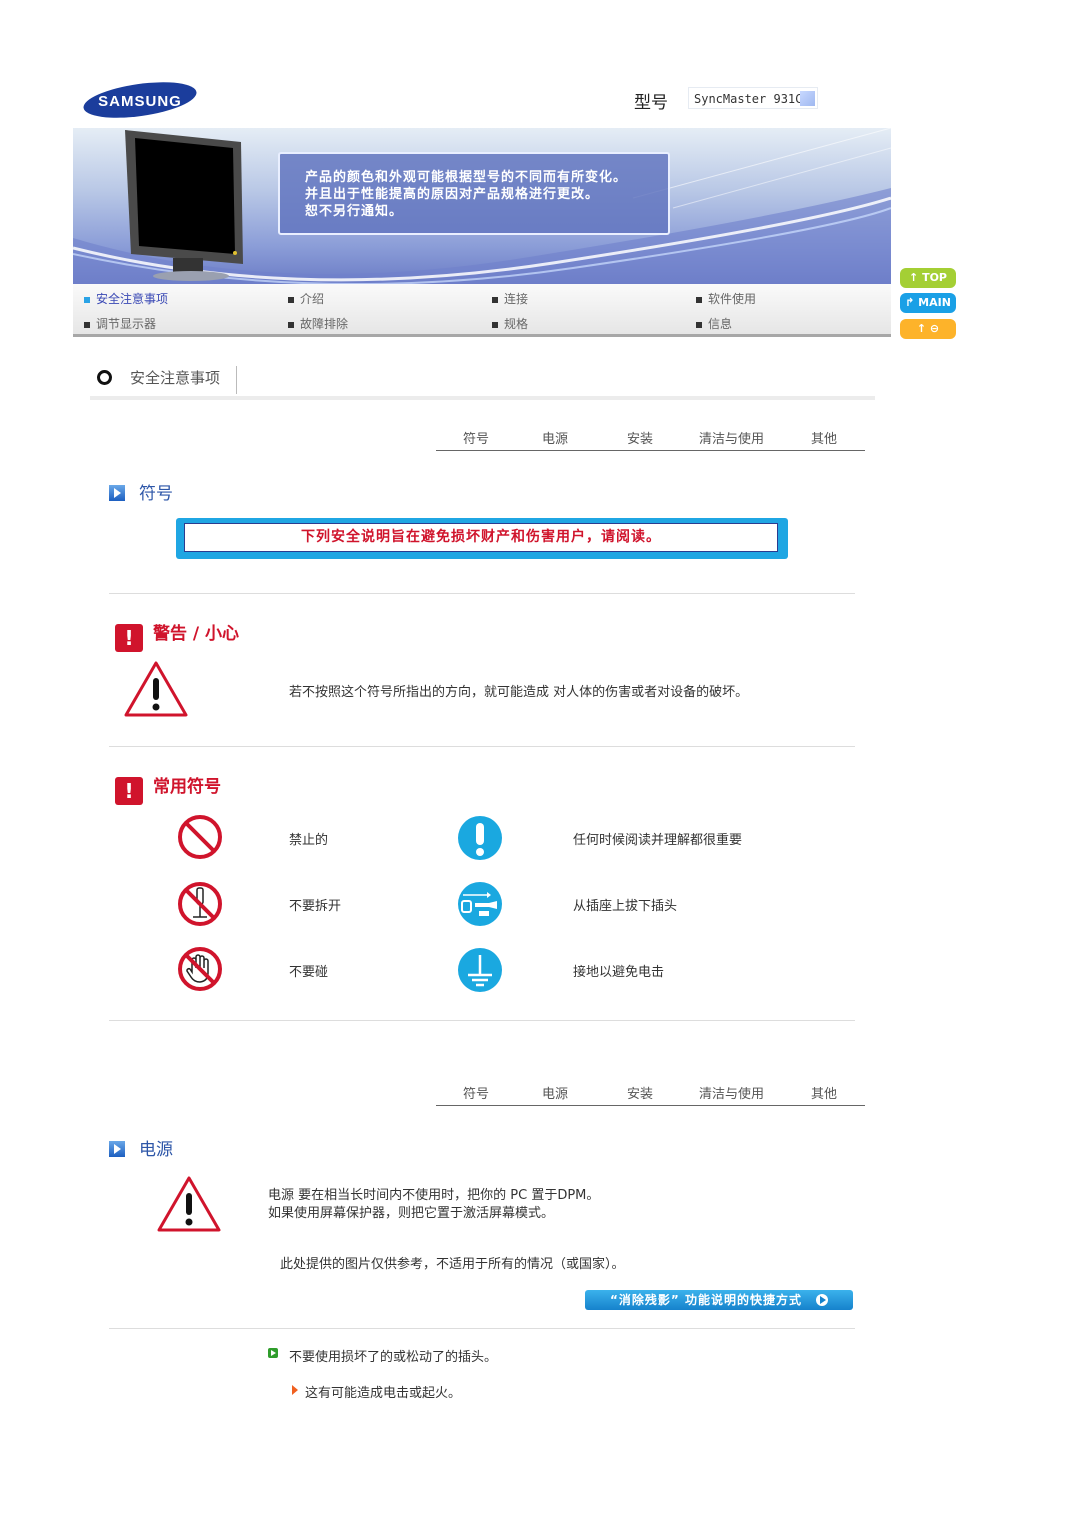 The image size is (1080, 1528). I want to click on safety-notice-text: 下列安全说明旨在避免损坏财产和伤害用户，请阅读。, so click(481, 537).